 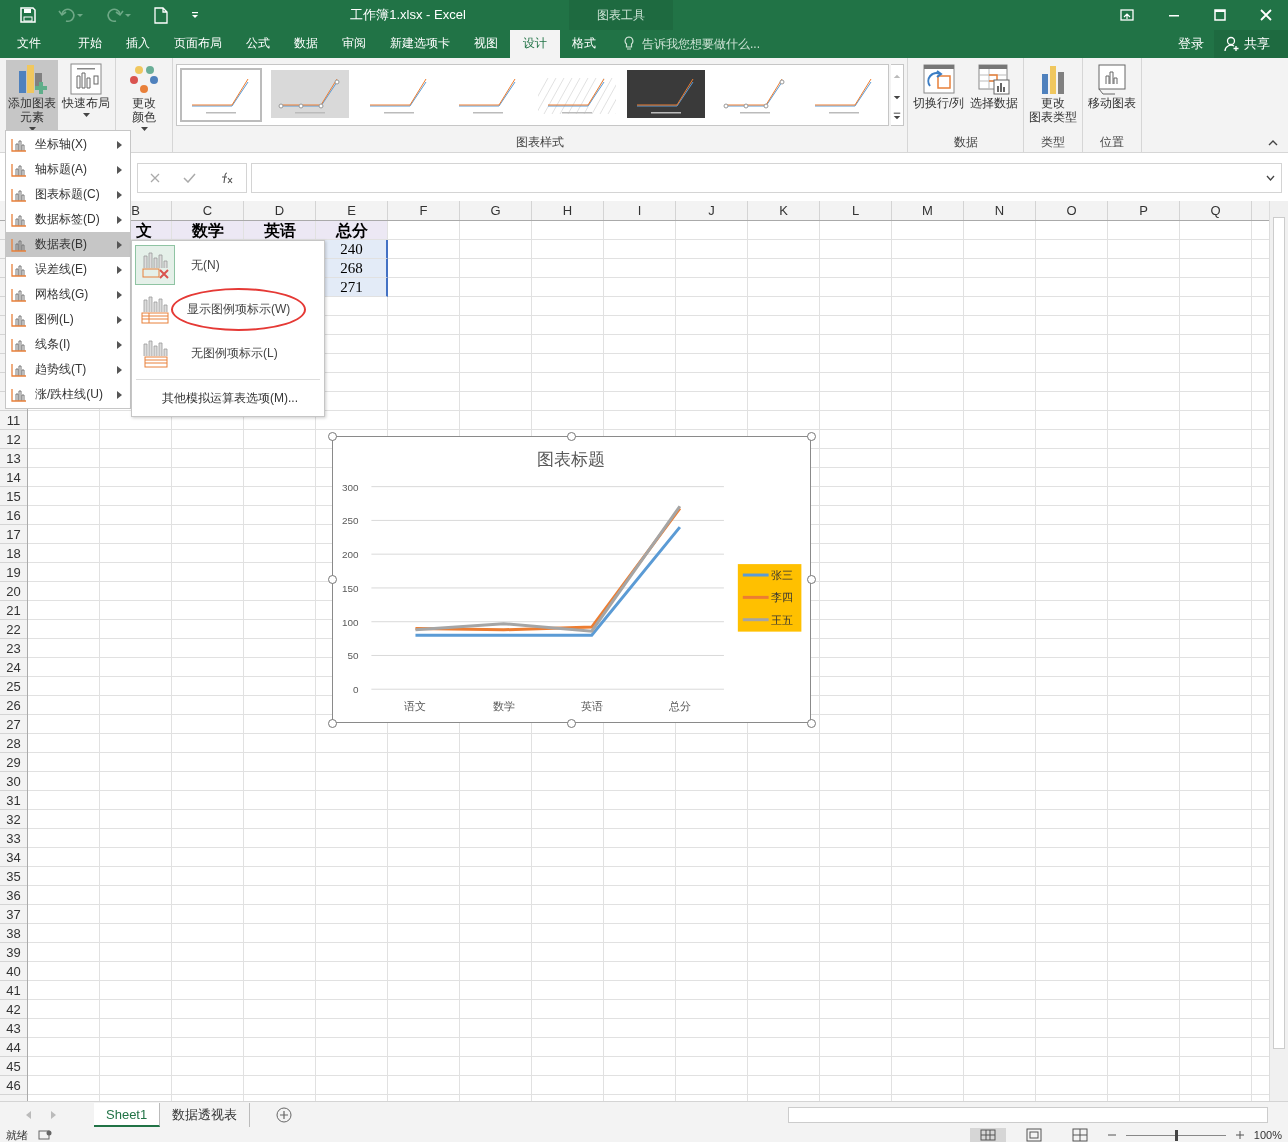 What do you see at coordinates (408, 14) in the screenshot?
I see `window-title: 工作簿1.xlsx - Excel` at bounding box center [408, 14].